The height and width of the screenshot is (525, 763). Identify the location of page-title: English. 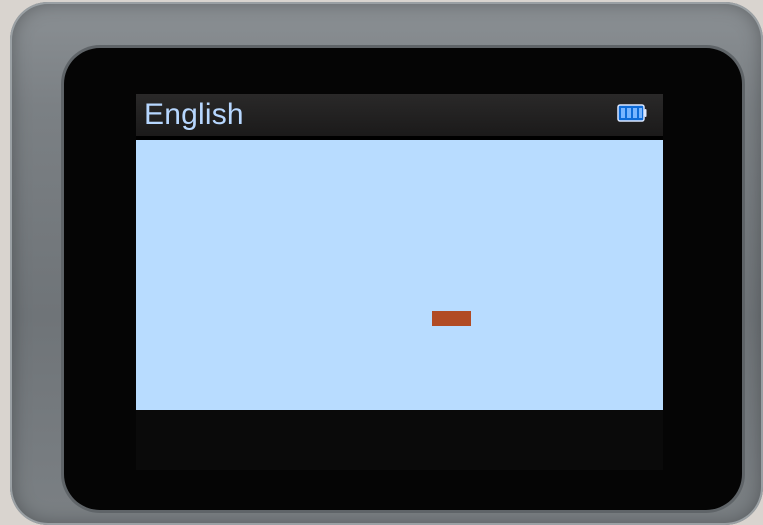
(194, 114).